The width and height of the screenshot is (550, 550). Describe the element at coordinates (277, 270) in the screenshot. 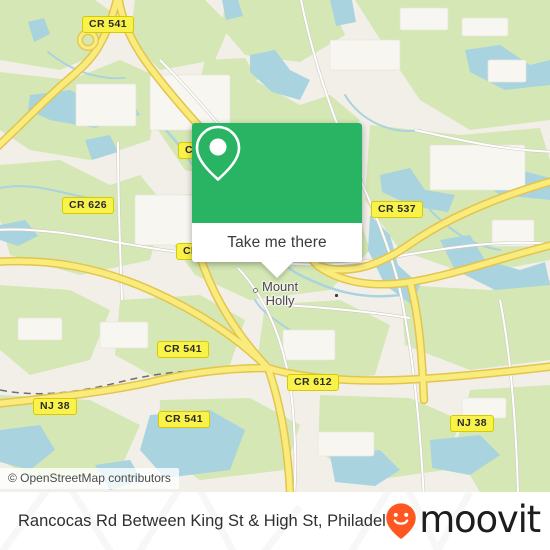

I see `popup-pointer` at that location.